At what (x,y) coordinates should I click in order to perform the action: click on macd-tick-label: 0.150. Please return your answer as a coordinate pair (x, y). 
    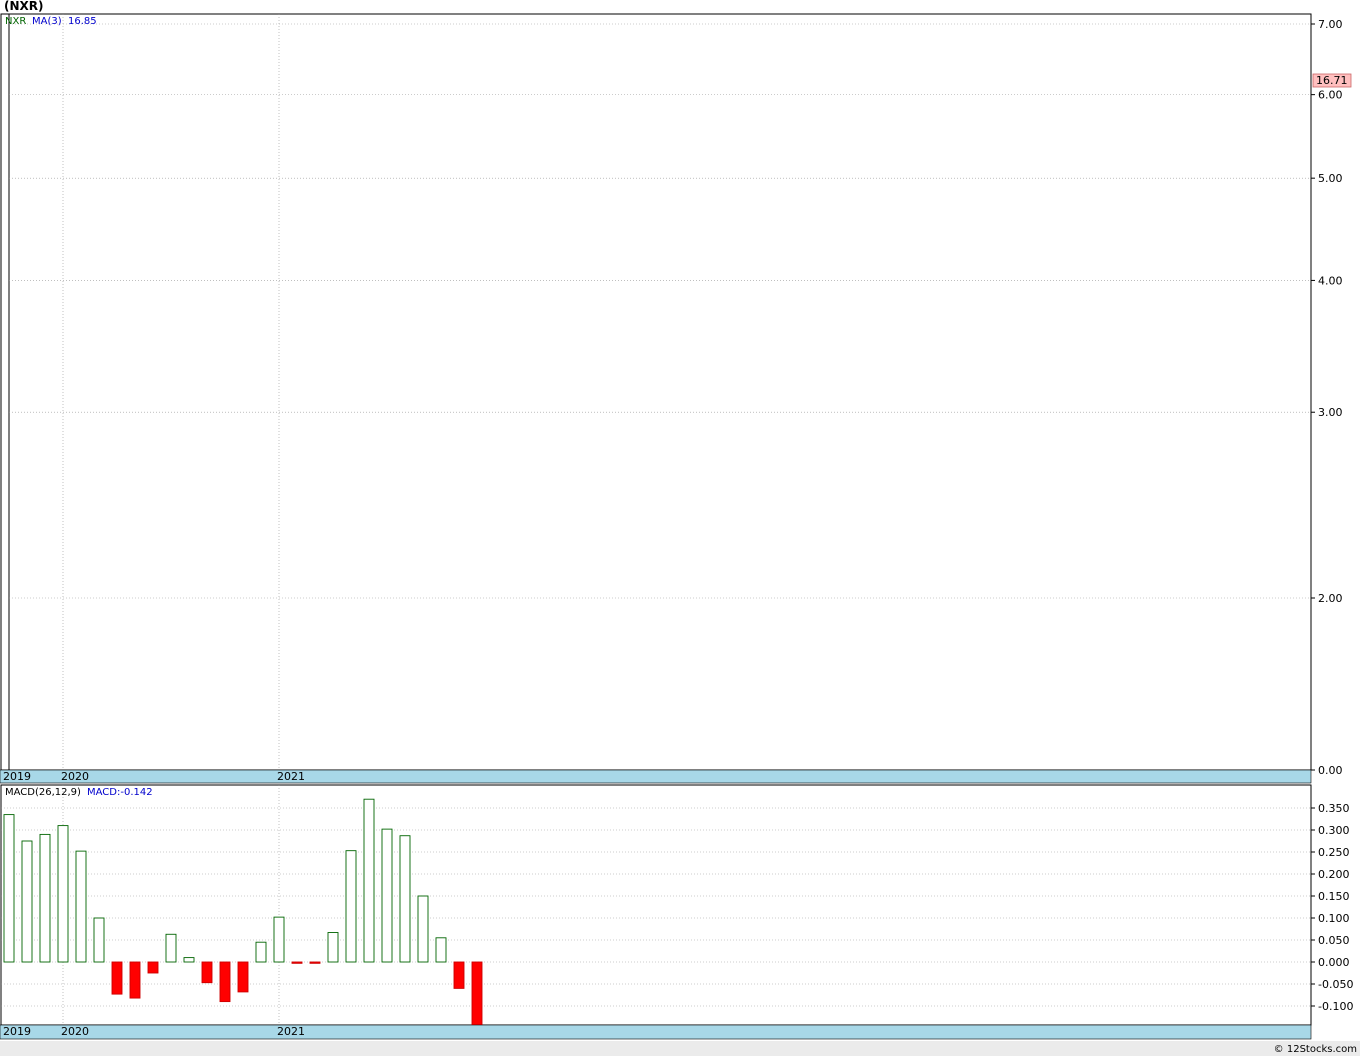
    Looking at the image, I should click on (1334, 896).